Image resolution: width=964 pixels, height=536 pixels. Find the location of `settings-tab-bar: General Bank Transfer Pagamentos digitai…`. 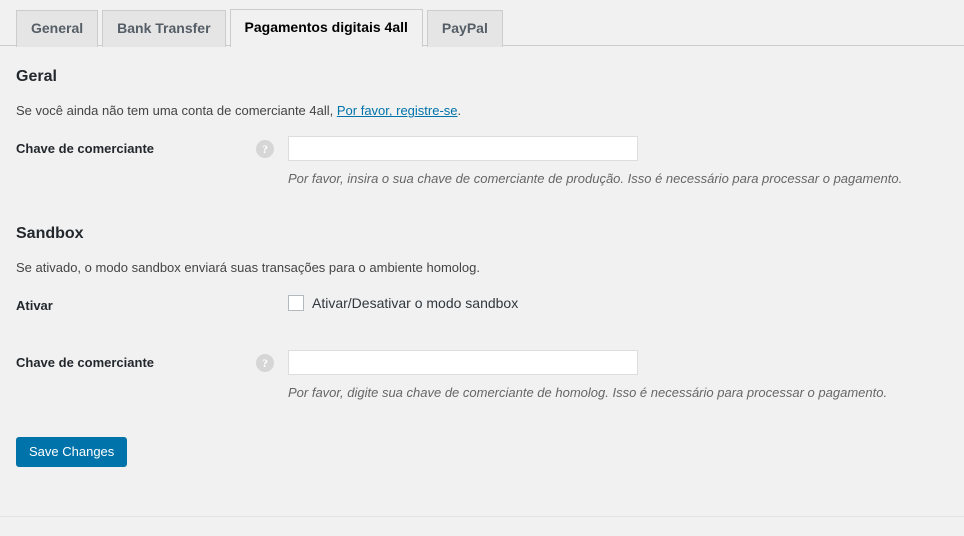

settings-tab-bar: General Bank Transfer Pagamentos digitai… is located at coordinates (482, 23).